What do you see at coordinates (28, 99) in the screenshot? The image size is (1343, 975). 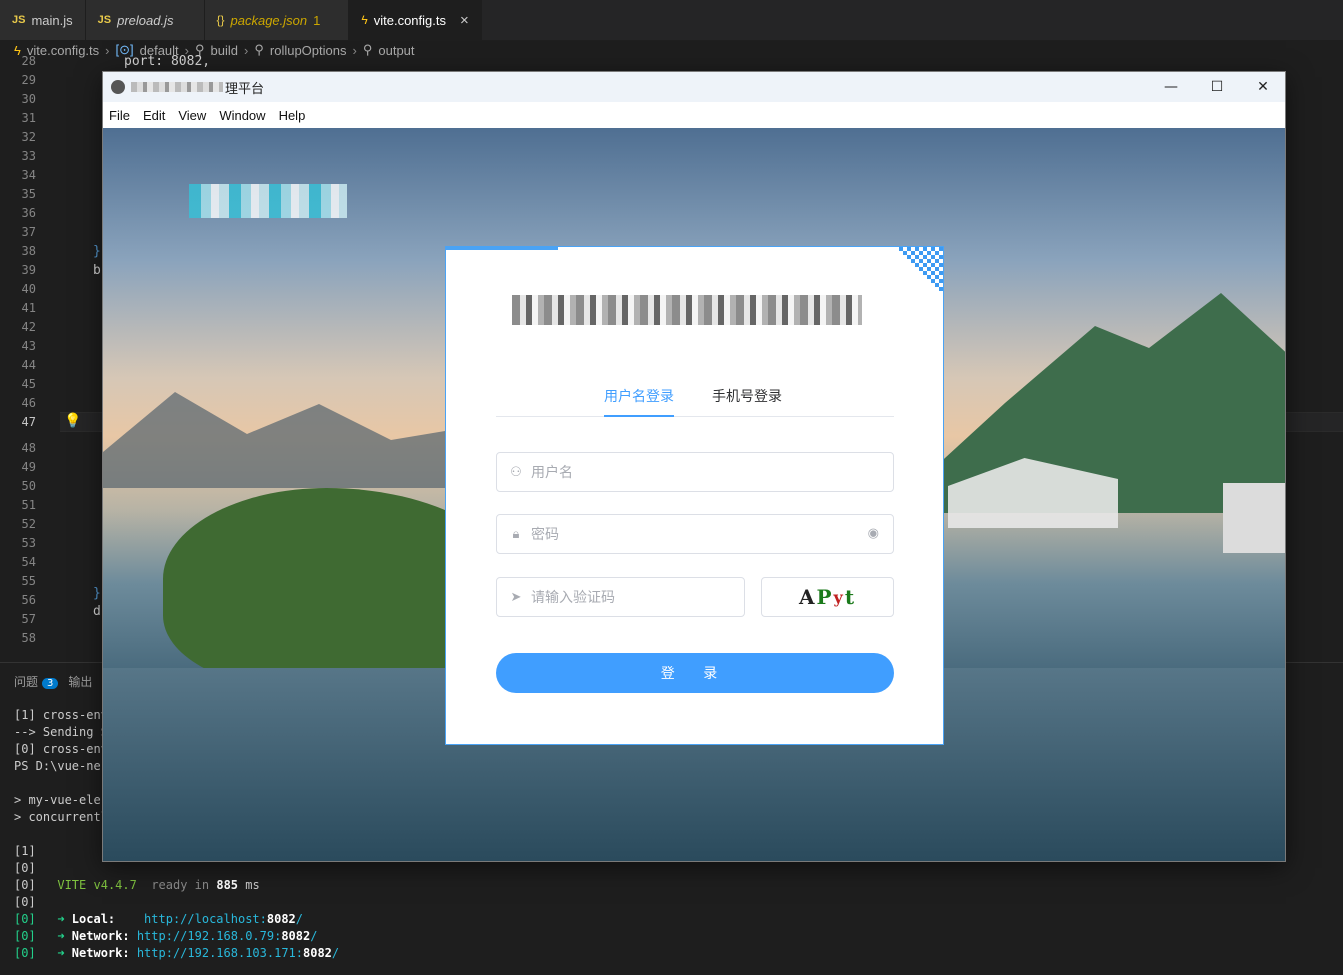 I see `line-number: 30` at bounding box center [28, 99].